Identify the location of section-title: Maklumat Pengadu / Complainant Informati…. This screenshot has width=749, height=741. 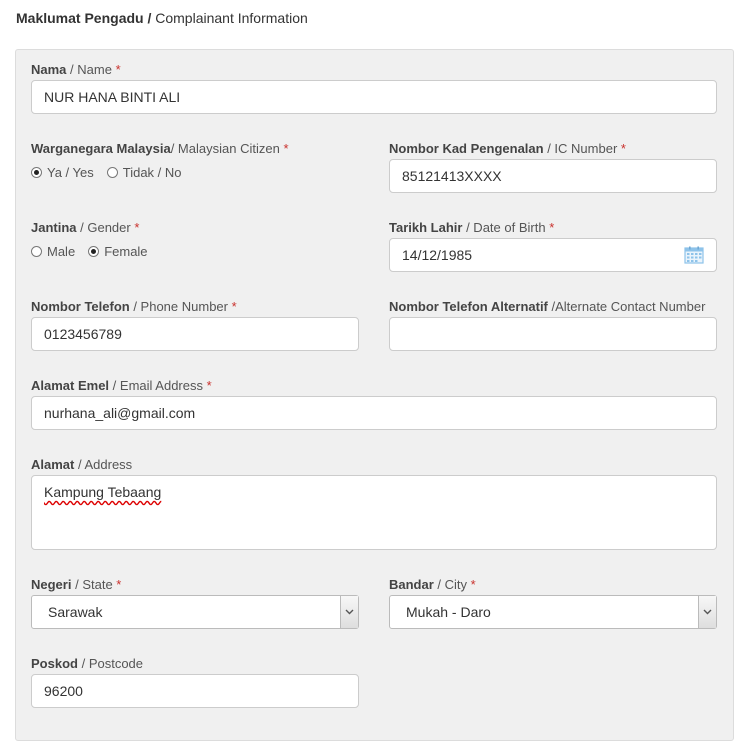
(162, 18).